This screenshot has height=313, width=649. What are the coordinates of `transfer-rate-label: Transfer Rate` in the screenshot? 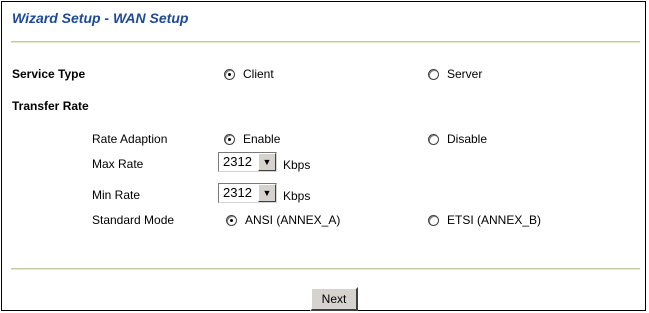 It's located at (50, 106).